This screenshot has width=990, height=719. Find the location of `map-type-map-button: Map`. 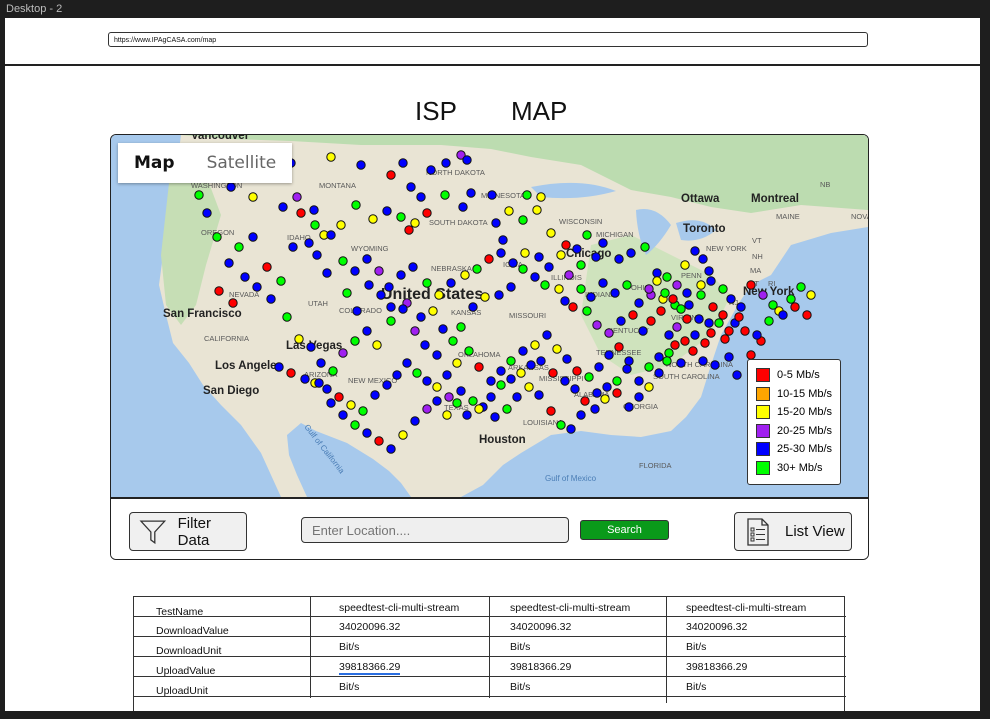

map-type-map-button: Map is located at coordinates (154, 163).